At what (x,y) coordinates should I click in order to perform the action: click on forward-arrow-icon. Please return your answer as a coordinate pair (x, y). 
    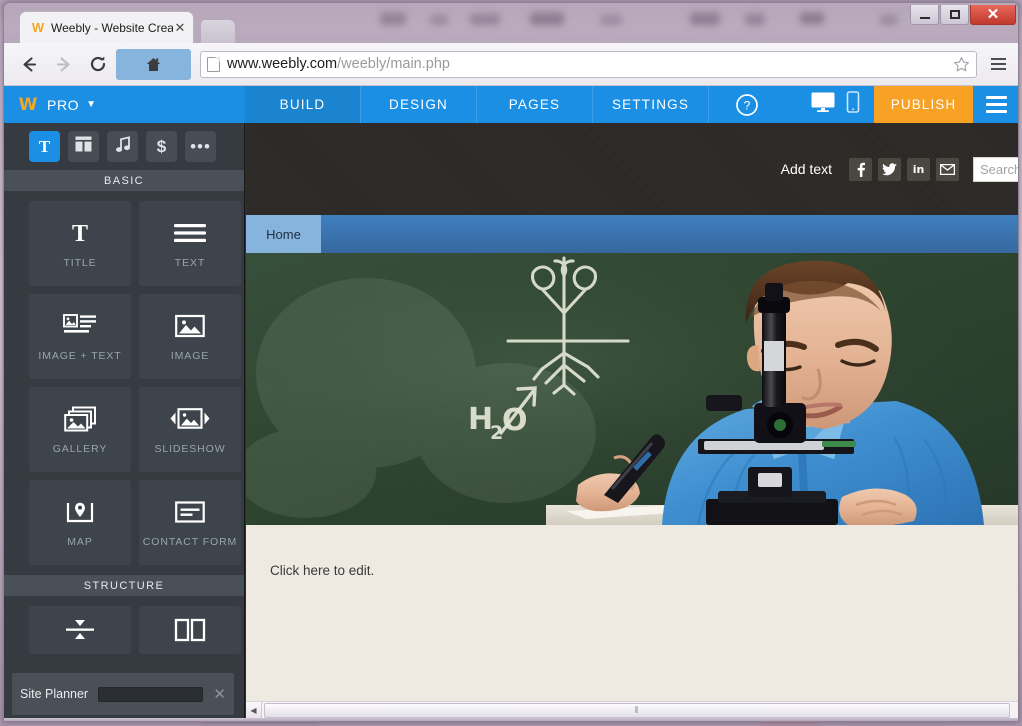
    Looking at the image, I should click on (63, 64).